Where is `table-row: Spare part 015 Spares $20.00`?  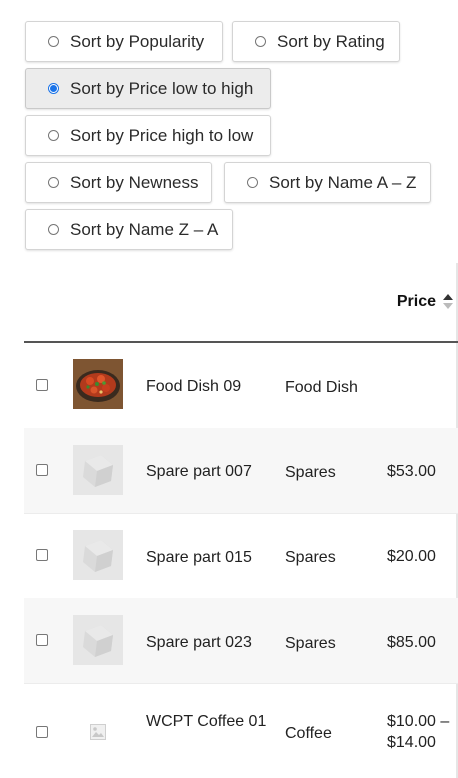 table-row: Spare part 015 Spares $20.00 is located at coordinates (241, 556).